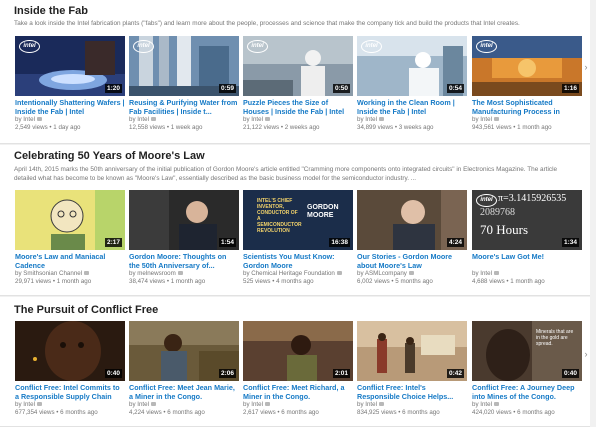  What do you see at coordinates (70, 220) in the screenshot?
I see `video-thumbnail: 2:17` at bounding box center [70, 220].